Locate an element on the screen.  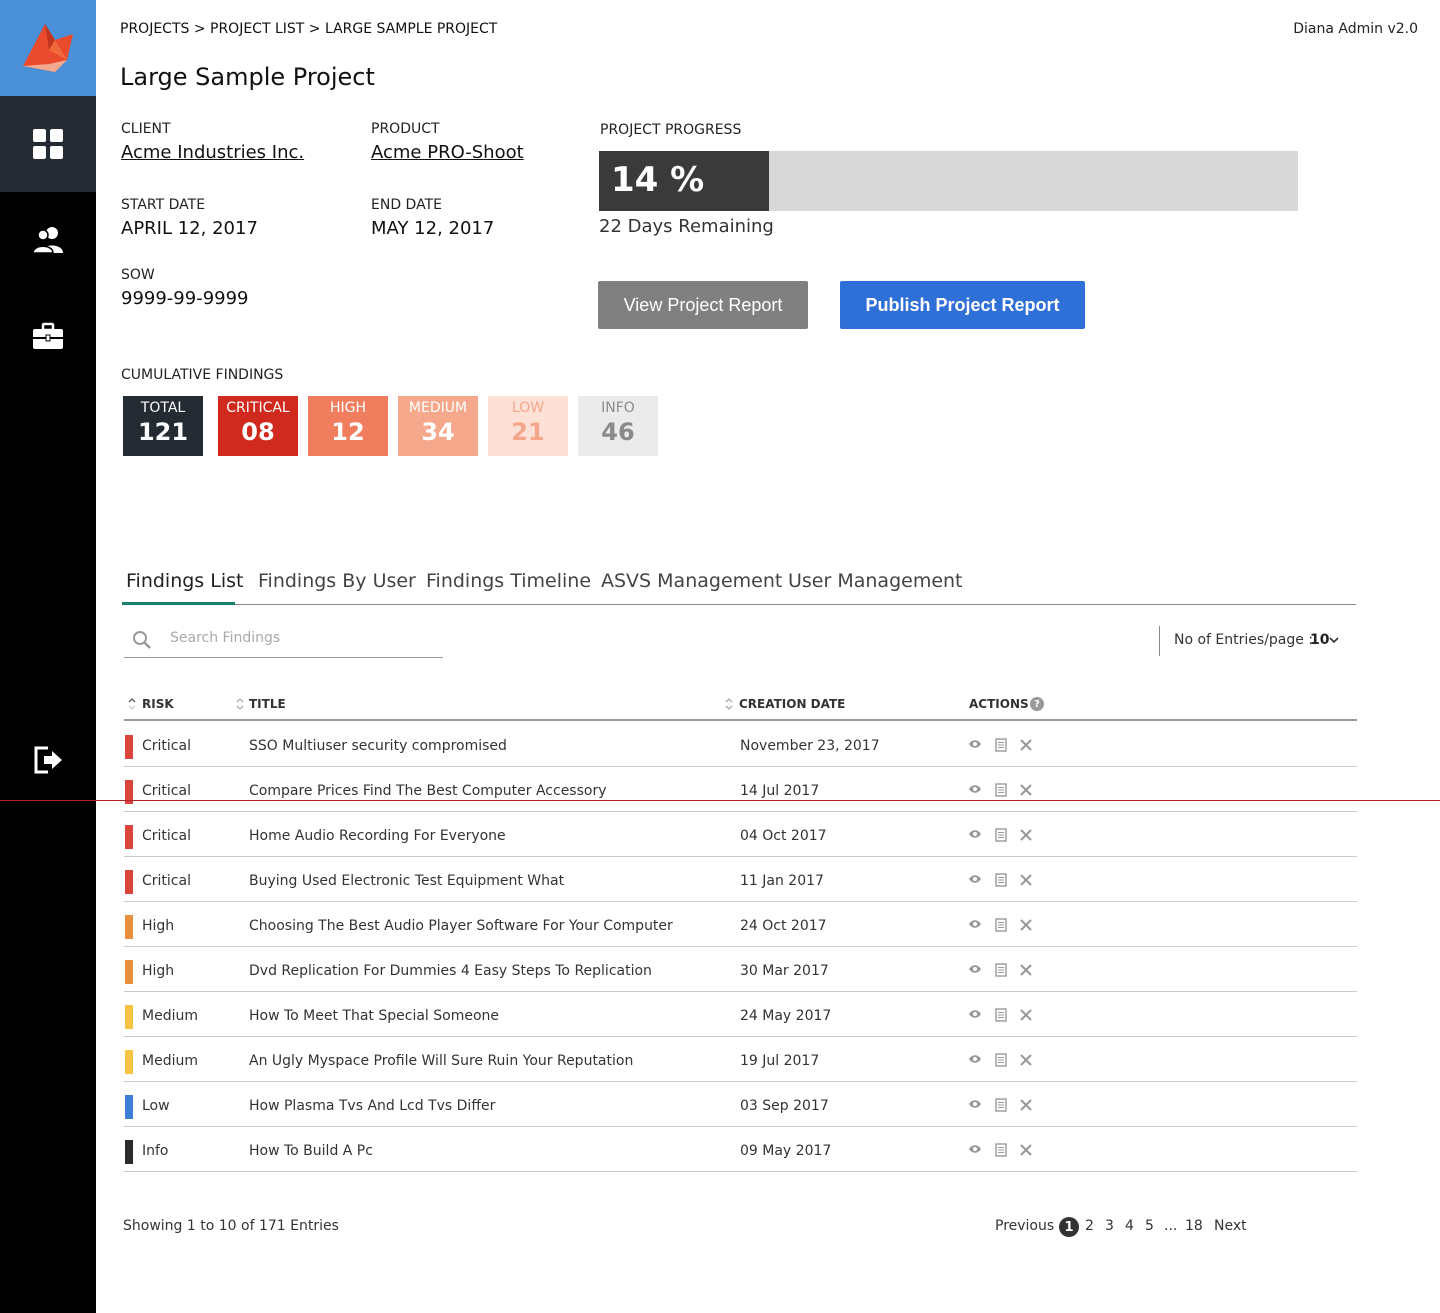
publish-report-button: Publish Project Report is located at coordinates (962, 305).